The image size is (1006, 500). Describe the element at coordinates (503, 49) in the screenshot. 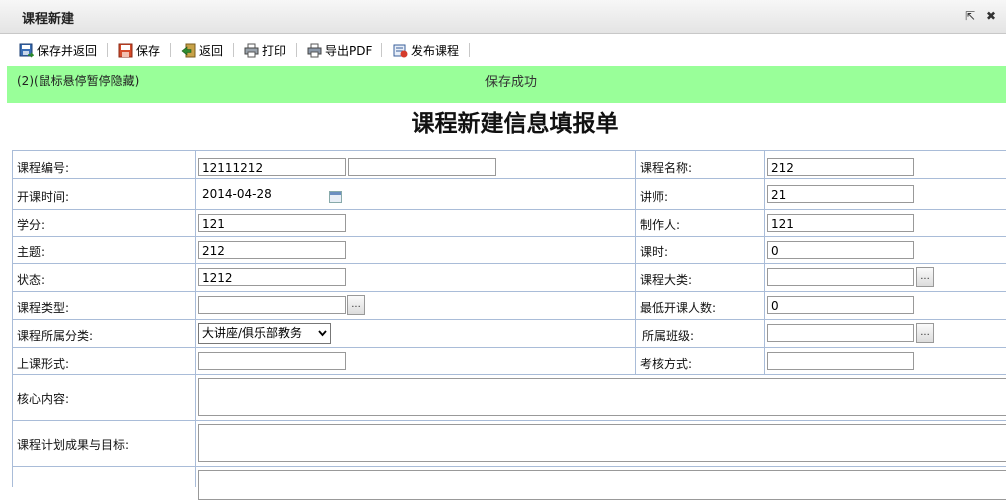

I see `toolbar: 保存并返回 保存 返回 打印 导出PDF 发布课程` at that location.